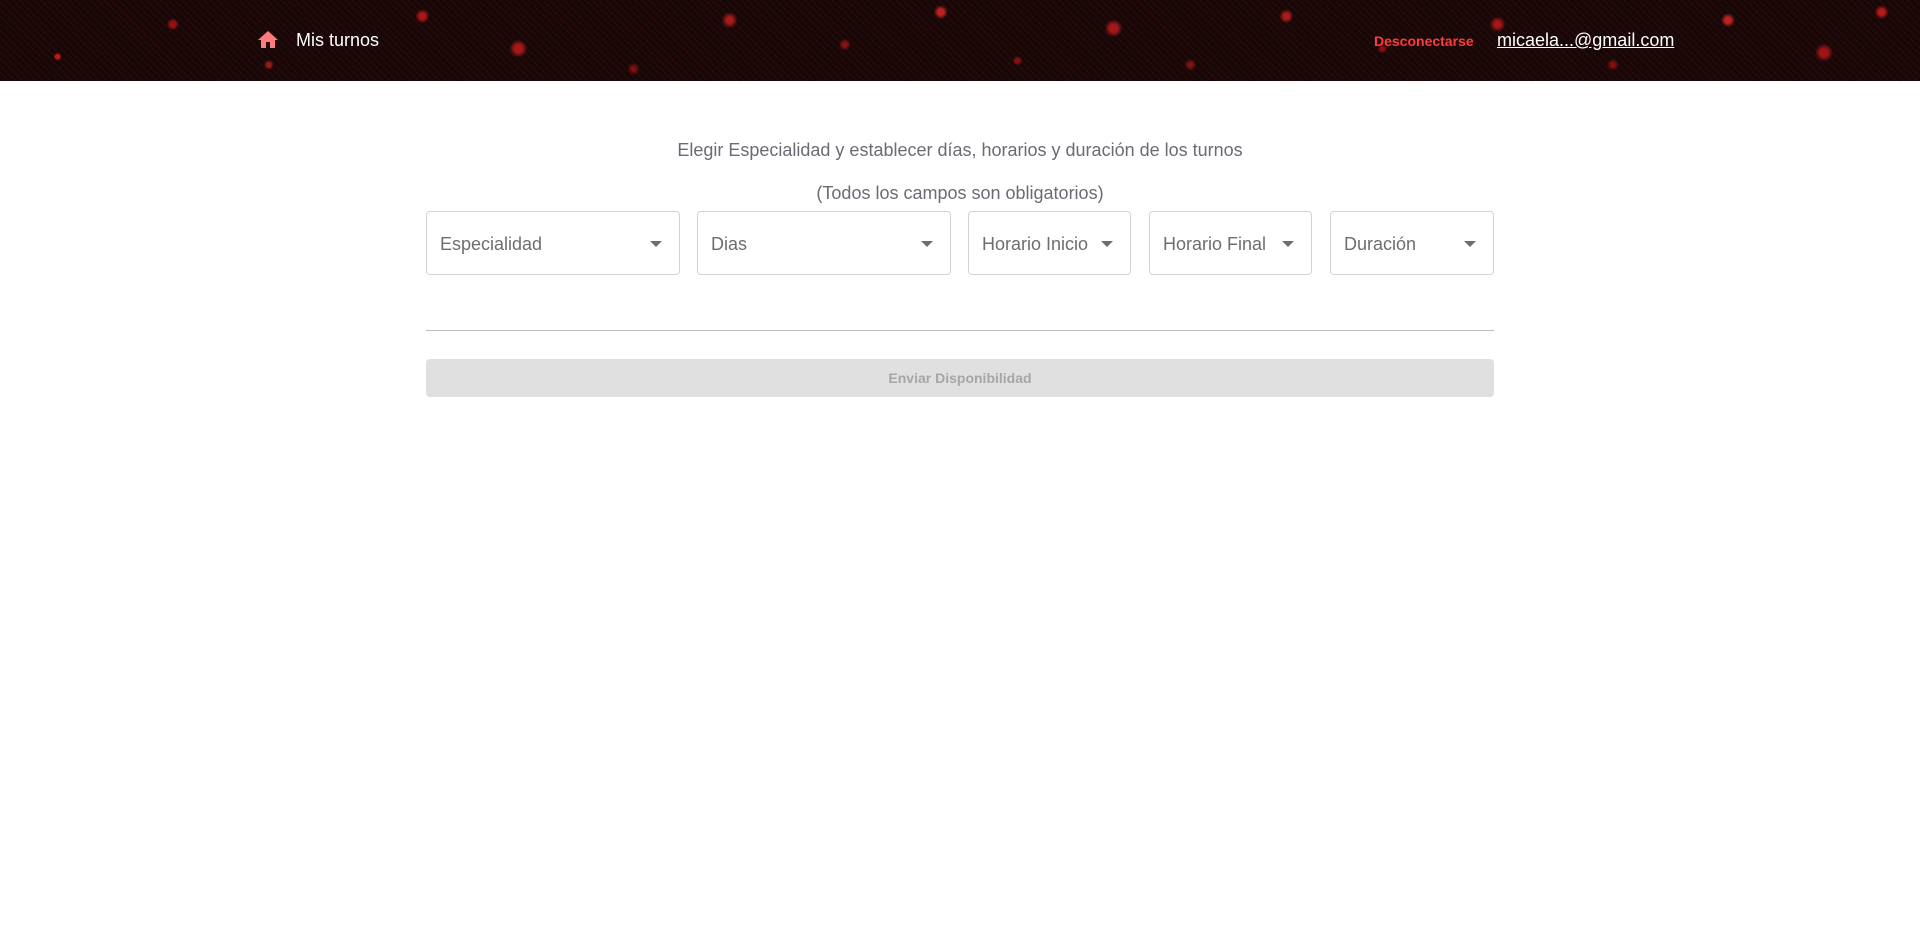 This screenshot has height=941, width=1920. I want to click on duracion-select: Duración, so click(1412, 243).